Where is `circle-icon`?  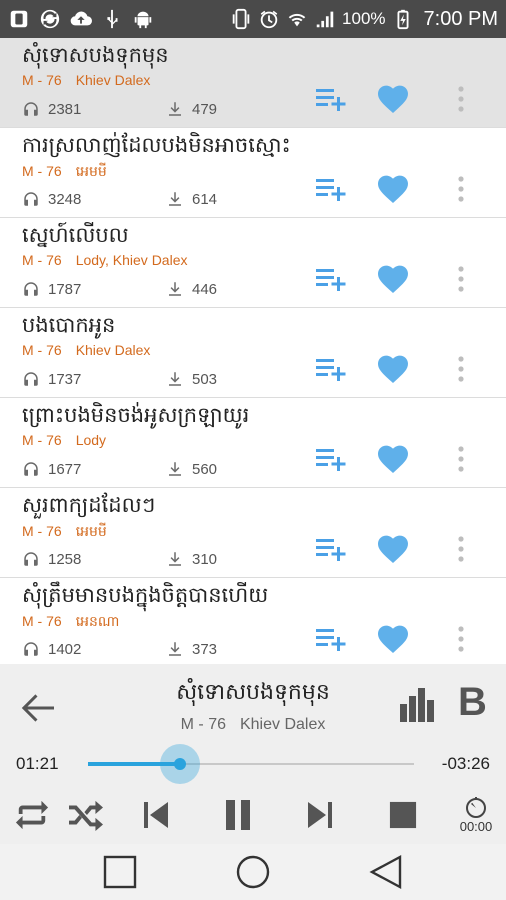 circle-icon is located at coordinates (253, 872).